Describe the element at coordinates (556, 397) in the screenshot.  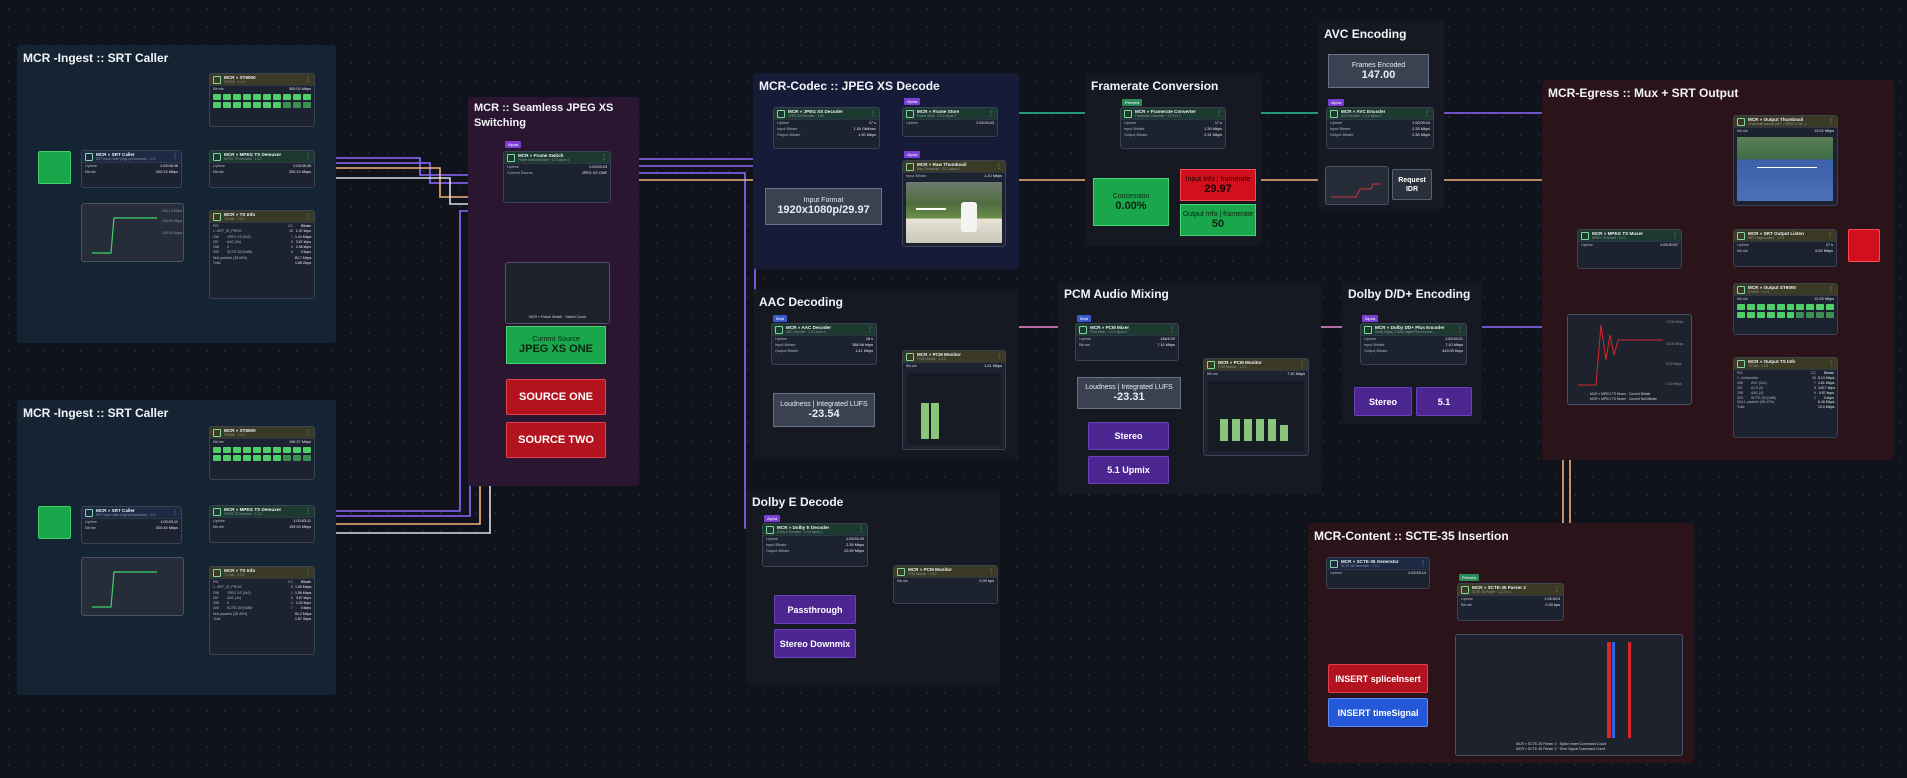
I see `source-one-button: SOURCE ONE` at that location.